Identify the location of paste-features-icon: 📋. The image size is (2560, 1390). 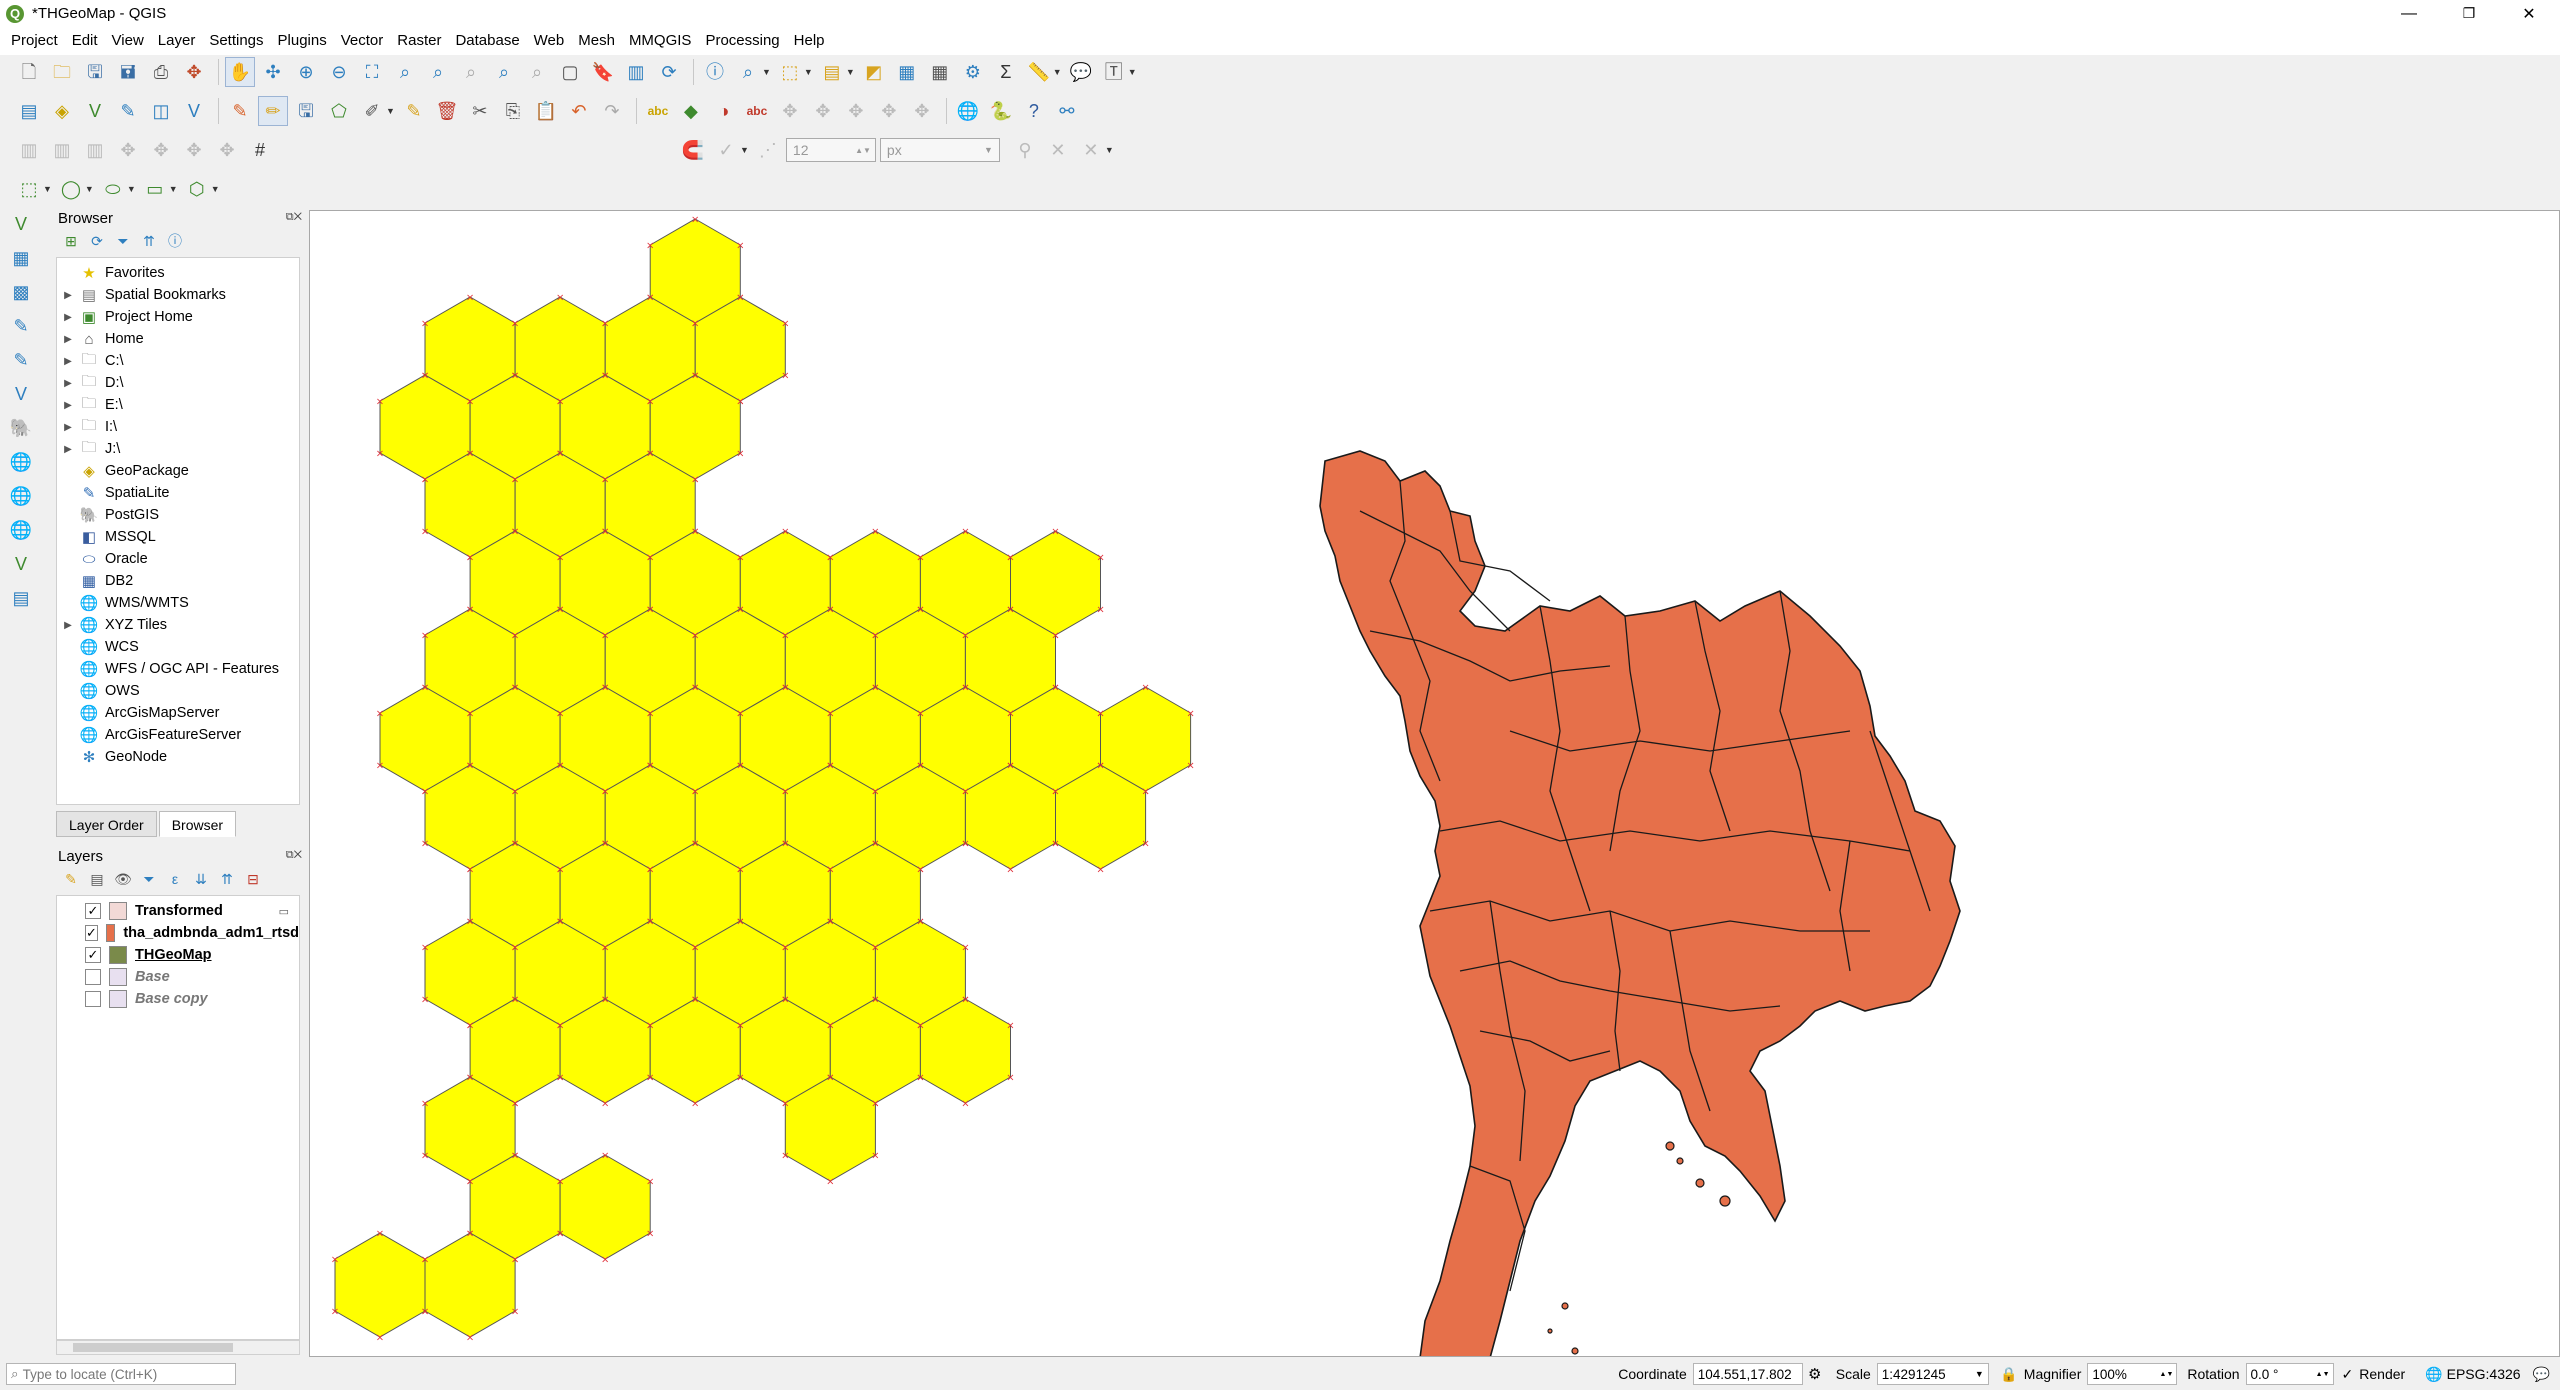
(546, 111).